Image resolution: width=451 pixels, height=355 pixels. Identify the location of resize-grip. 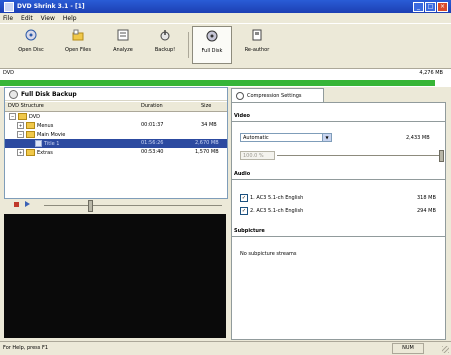
(445, 349).